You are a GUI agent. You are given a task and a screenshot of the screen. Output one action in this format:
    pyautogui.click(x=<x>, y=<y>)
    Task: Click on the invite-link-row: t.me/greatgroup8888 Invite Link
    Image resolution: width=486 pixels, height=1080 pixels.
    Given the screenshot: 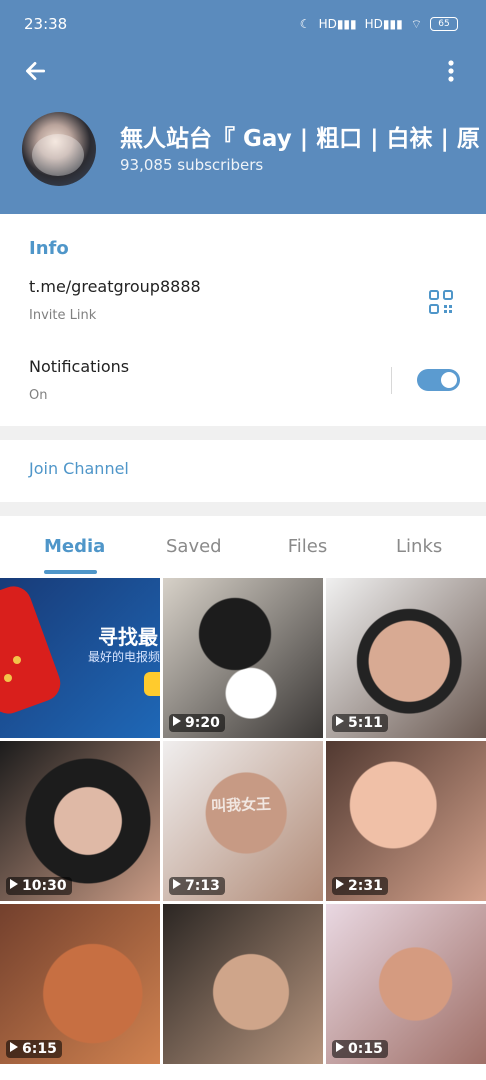 What is the action you would take?
    pyautogui.click(x=209, y=300)
    